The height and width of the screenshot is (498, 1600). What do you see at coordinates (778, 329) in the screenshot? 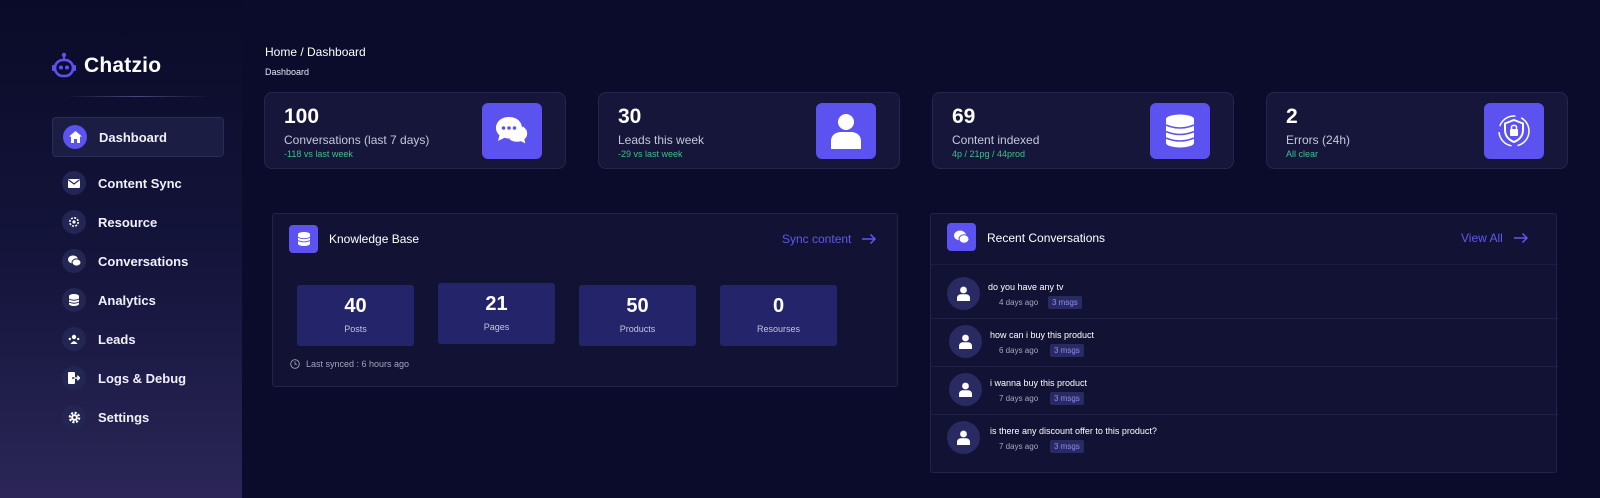
I see `kb-stat-label: Resourses` at bounding box center [778, 329].